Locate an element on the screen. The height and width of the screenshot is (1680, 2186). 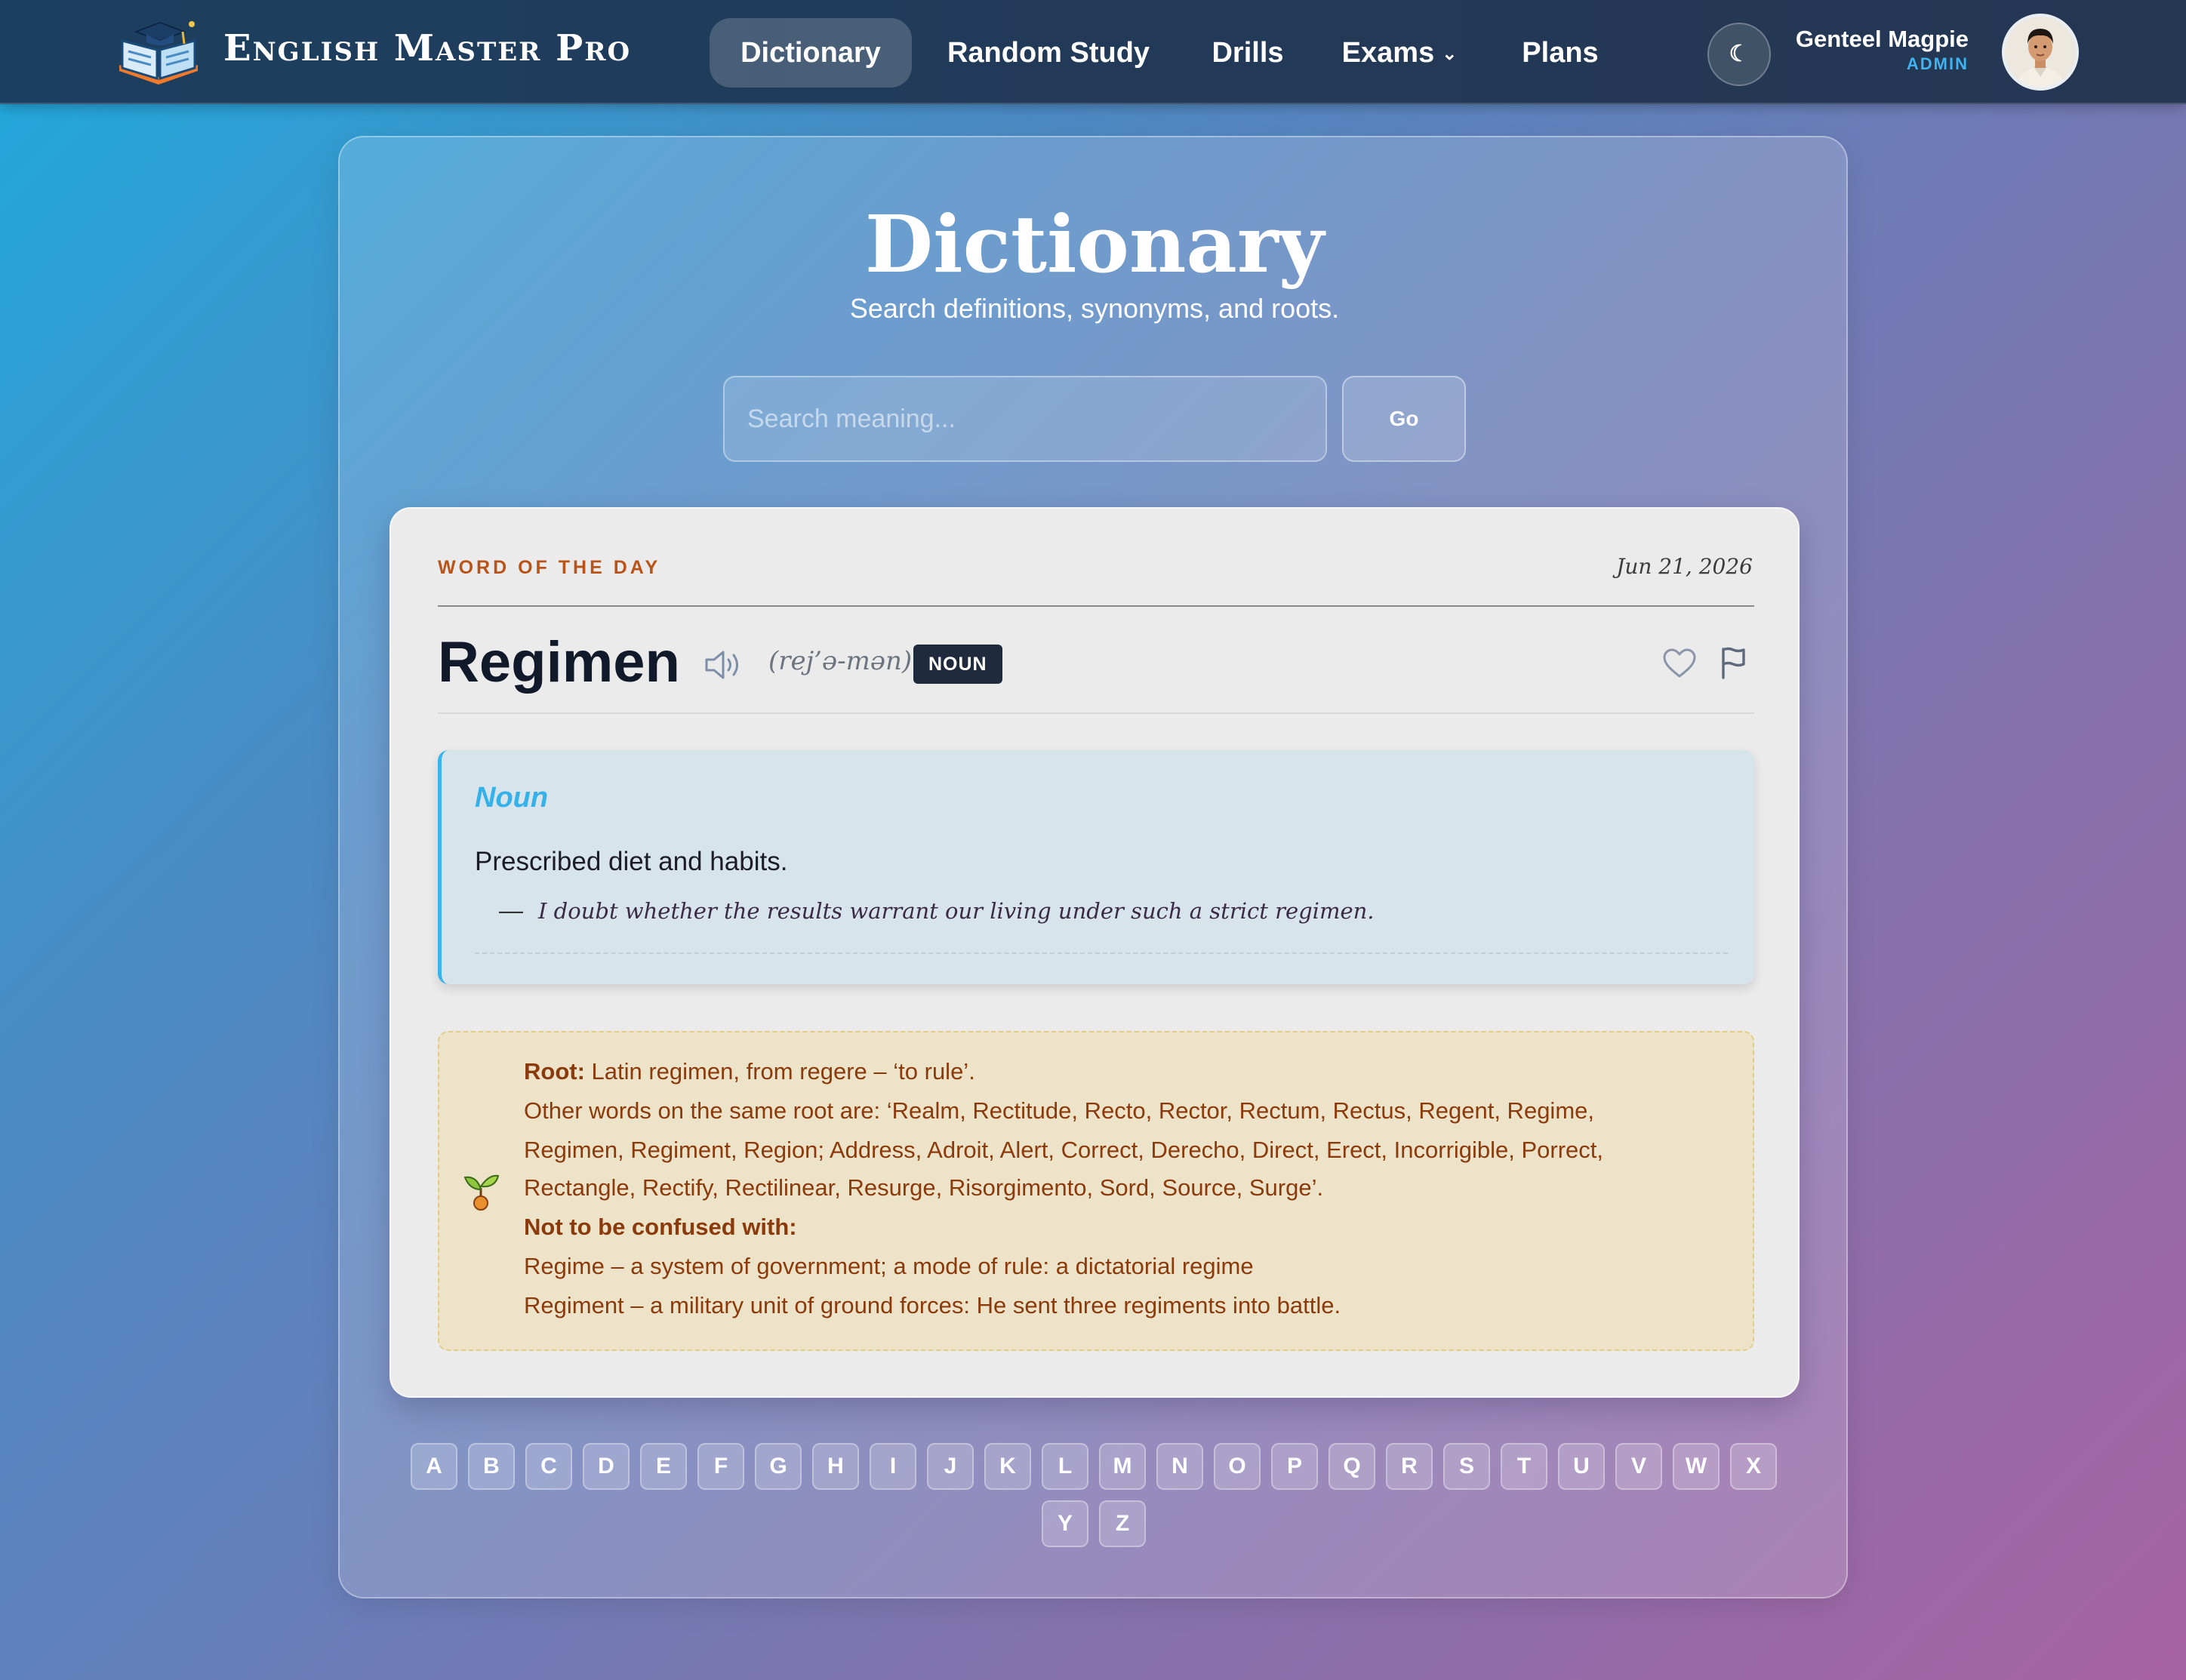
letter-f: F is located at coordinates (720, 1466).